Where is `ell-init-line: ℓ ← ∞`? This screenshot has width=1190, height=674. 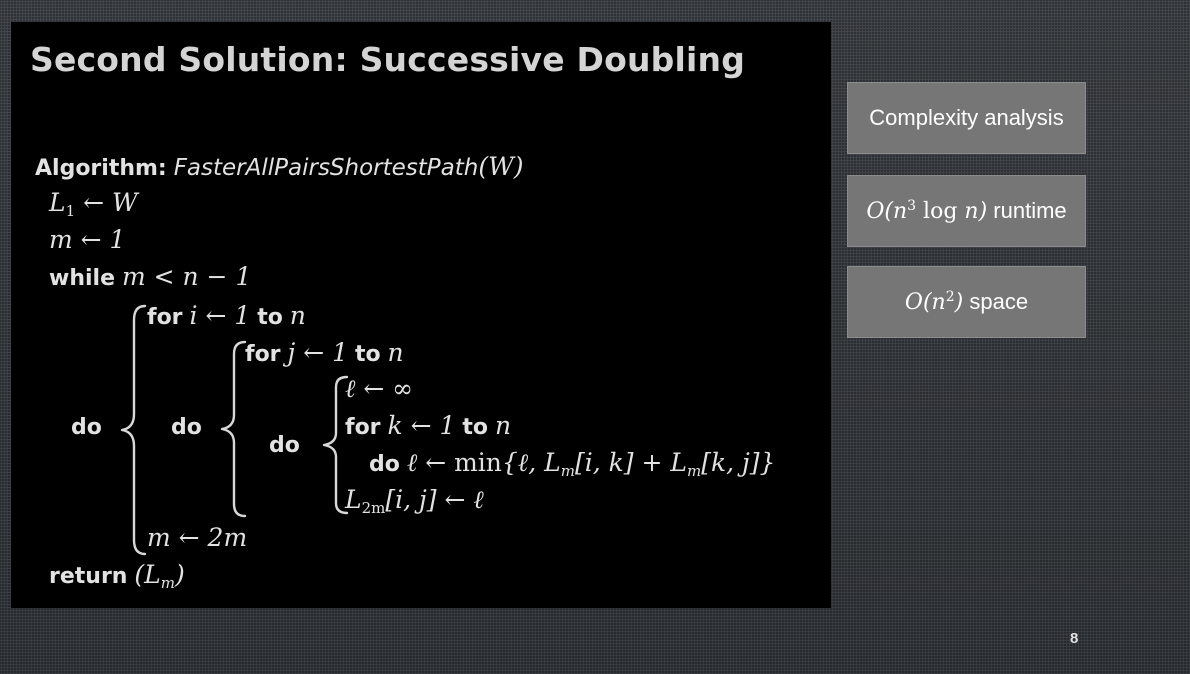 ell-init-line: ℓ ← ∞ is located at coordinates (379, 388).